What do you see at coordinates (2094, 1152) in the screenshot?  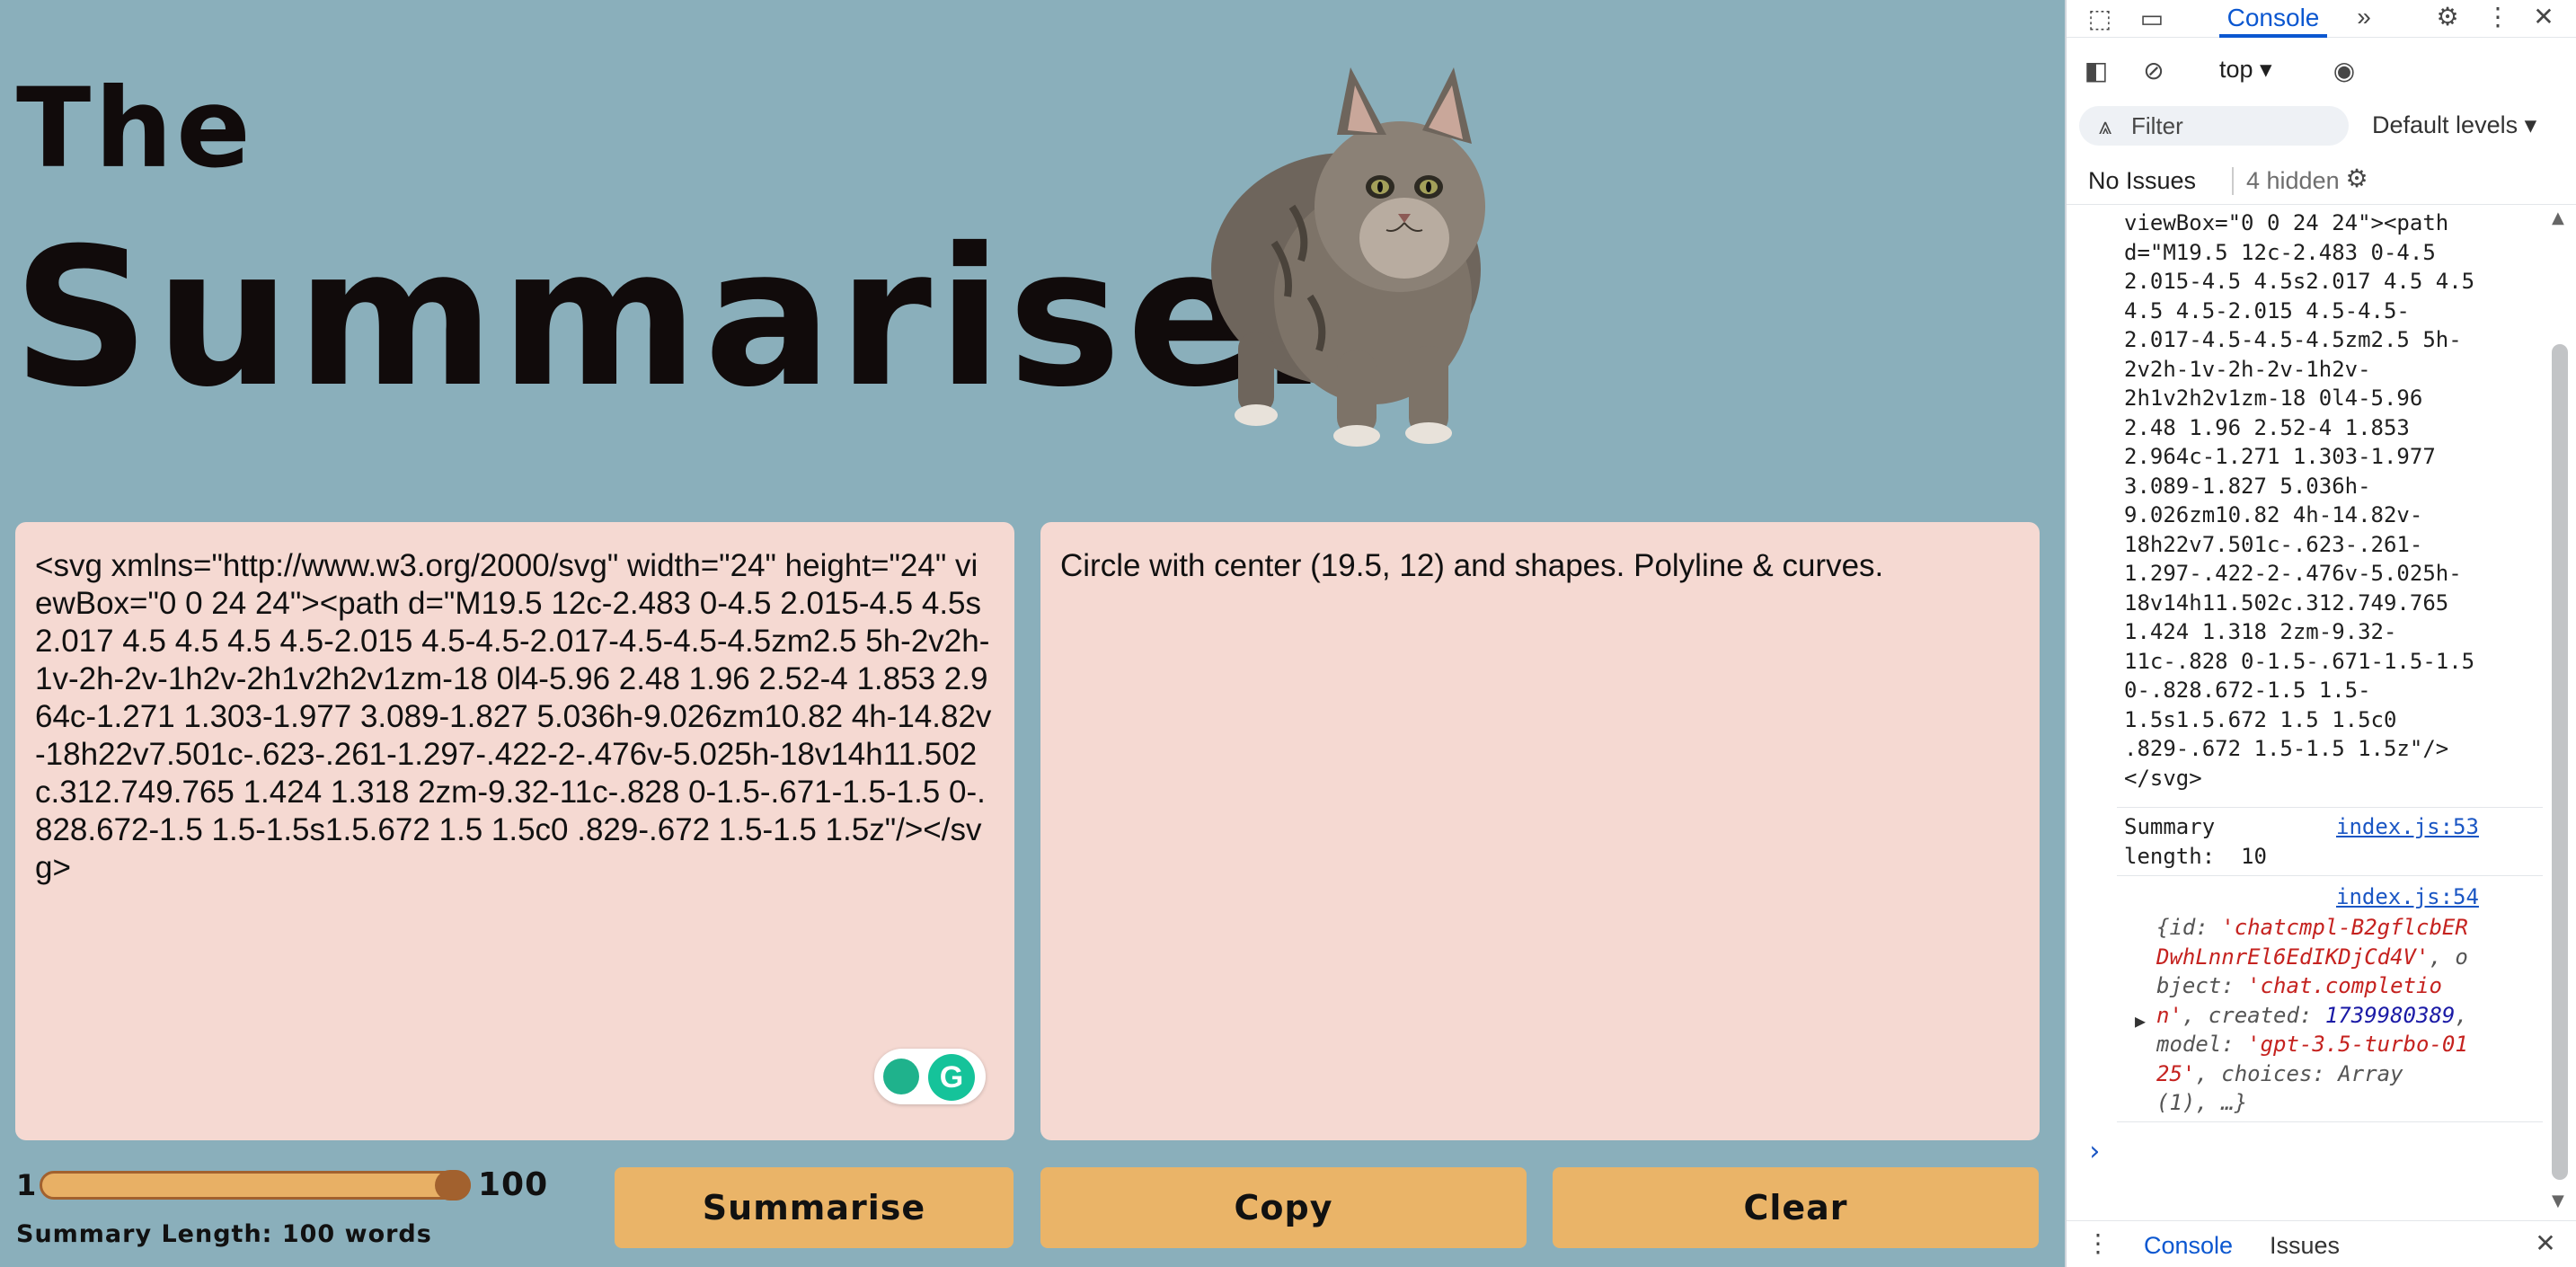 I see `console-prompt: ›` at bounding box center [2094, 1152].